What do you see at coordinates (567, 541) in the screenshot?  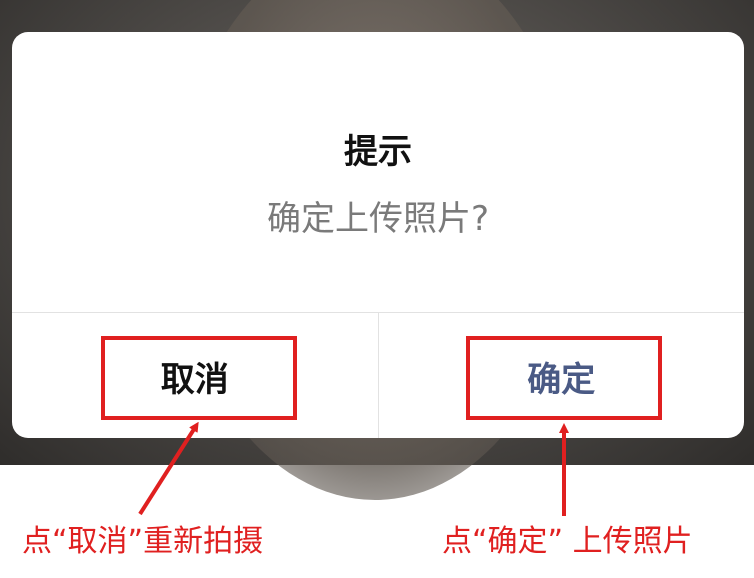 I see `confirm-annotation: 点“确定” 上传照片` at bounding box center [567, 541].